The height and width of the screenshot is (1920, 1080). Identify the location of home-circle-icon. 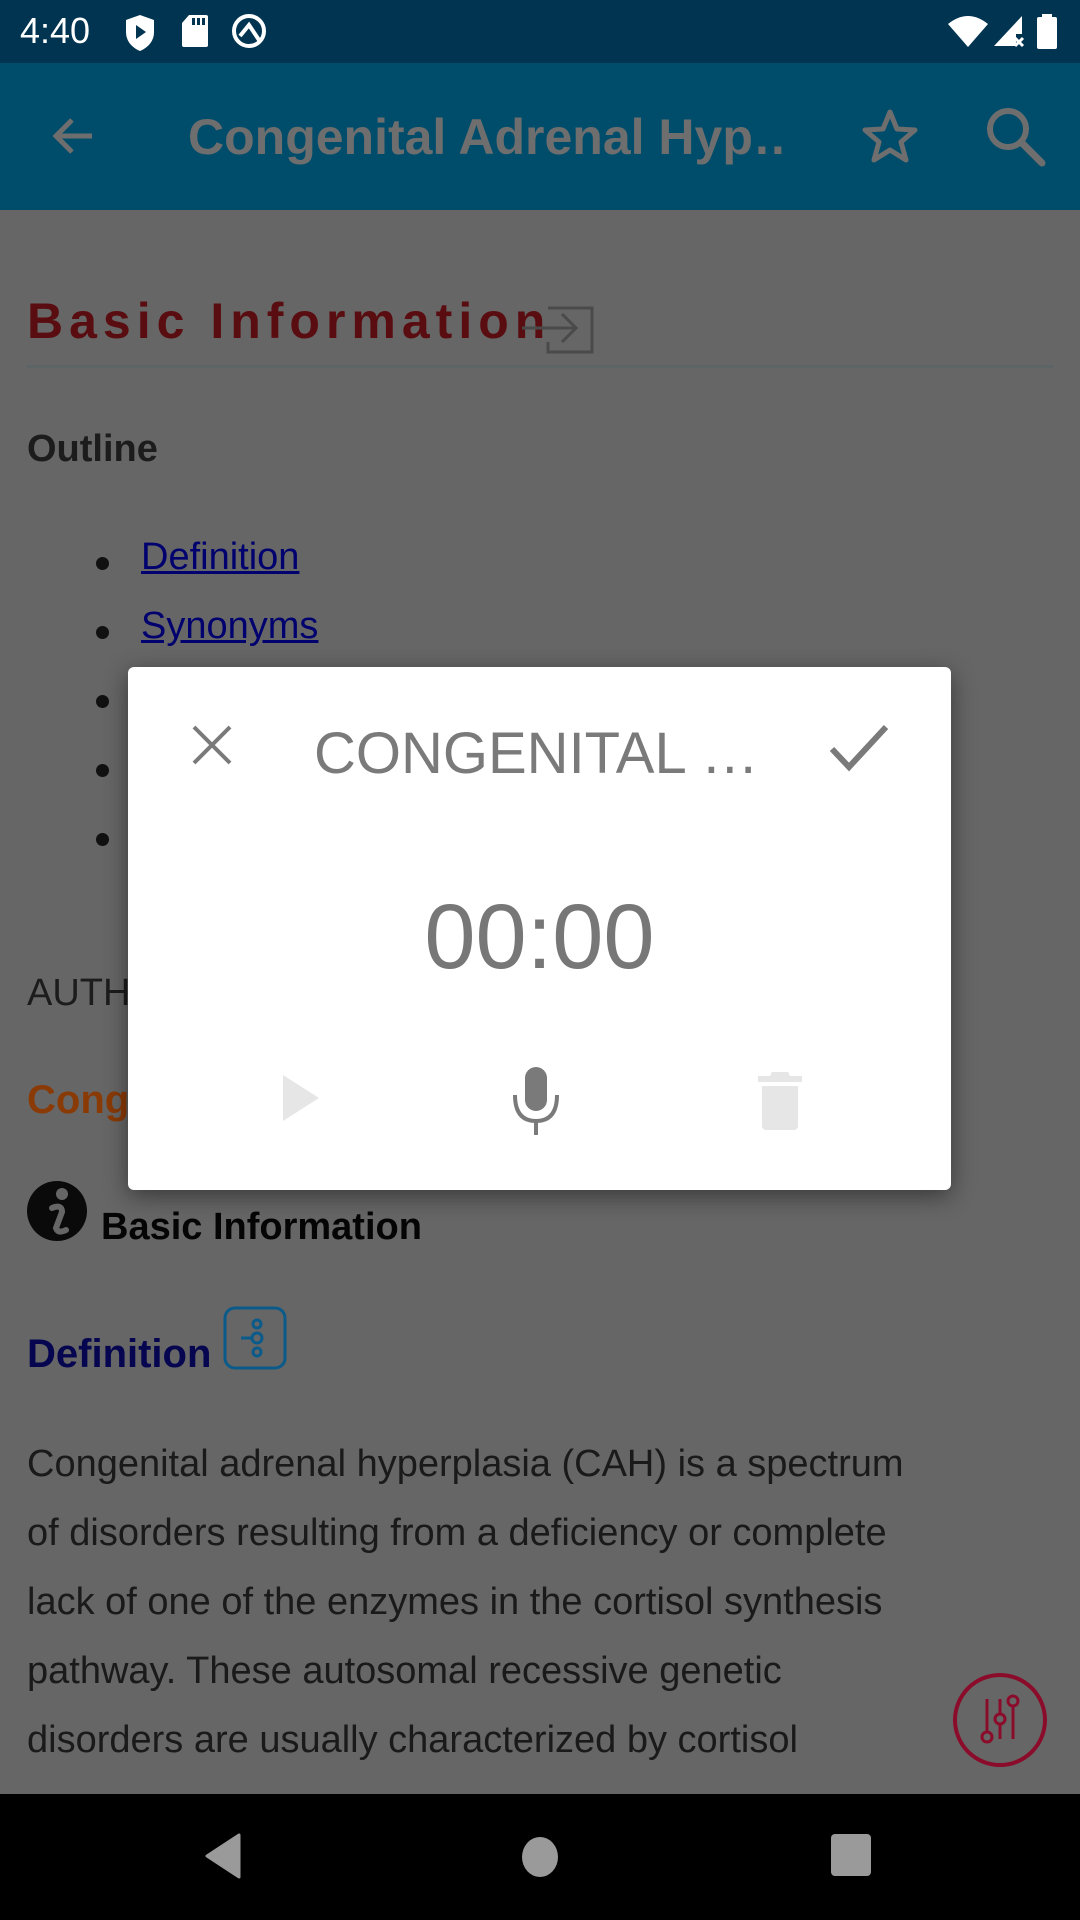
(540, 1857).